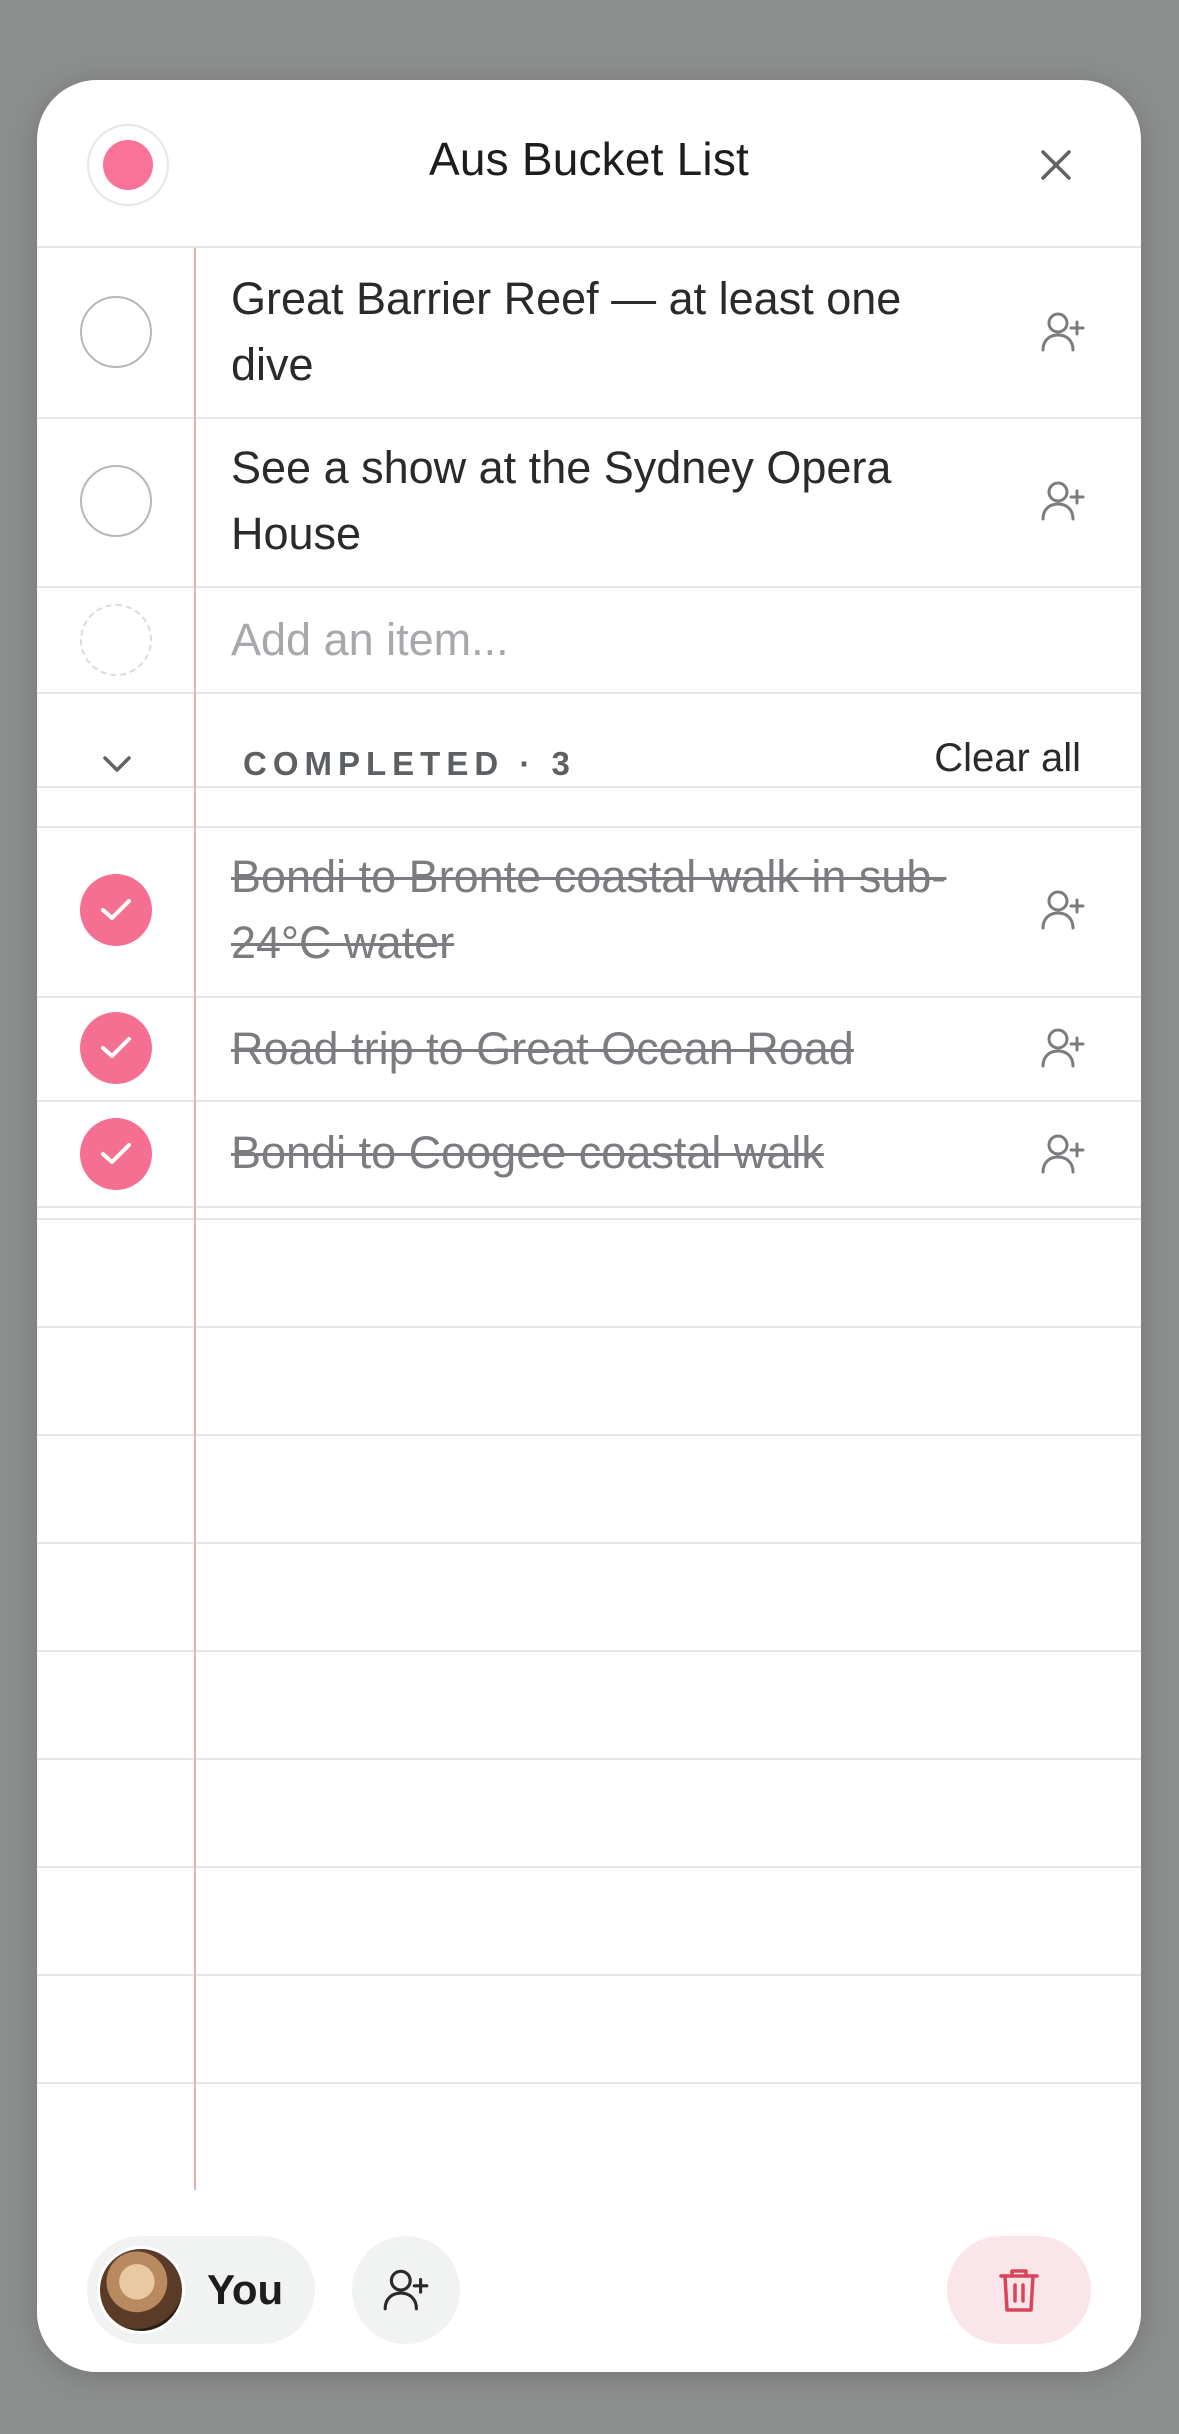  What do you see at coordinates (589, 159) in the screenshot?
I see `list-title: Aus Bucket List` at bounding box center [589, 159].